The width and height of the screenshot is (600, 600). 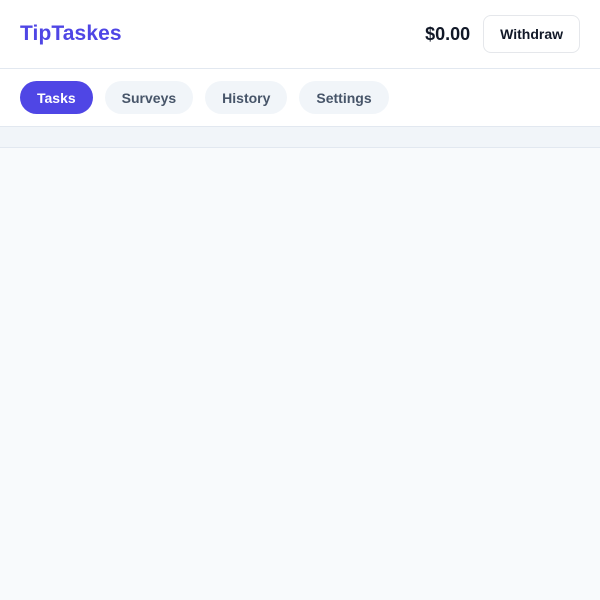 I want to click on tab-bar: Tasks Surveys History Settings, so click(x=300, y=98).